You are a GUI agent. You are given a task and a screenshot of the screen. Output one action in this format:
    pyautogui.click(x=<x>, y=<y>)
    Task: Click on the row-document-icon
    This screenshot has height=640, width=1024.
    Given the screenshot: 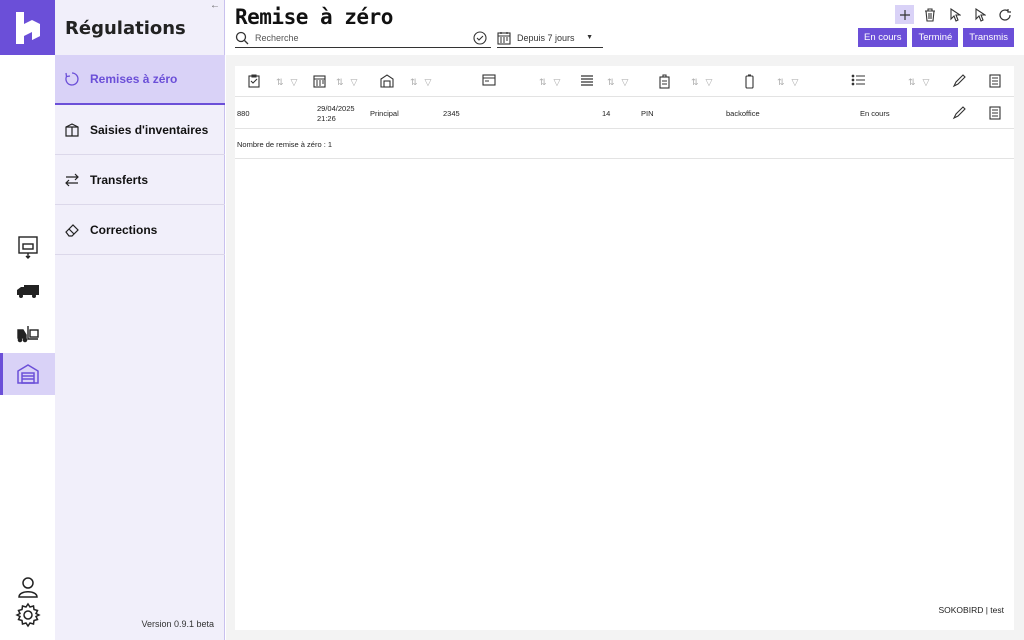 What is the action you would take?
    pyautogui.click(x=995, y=113)
    